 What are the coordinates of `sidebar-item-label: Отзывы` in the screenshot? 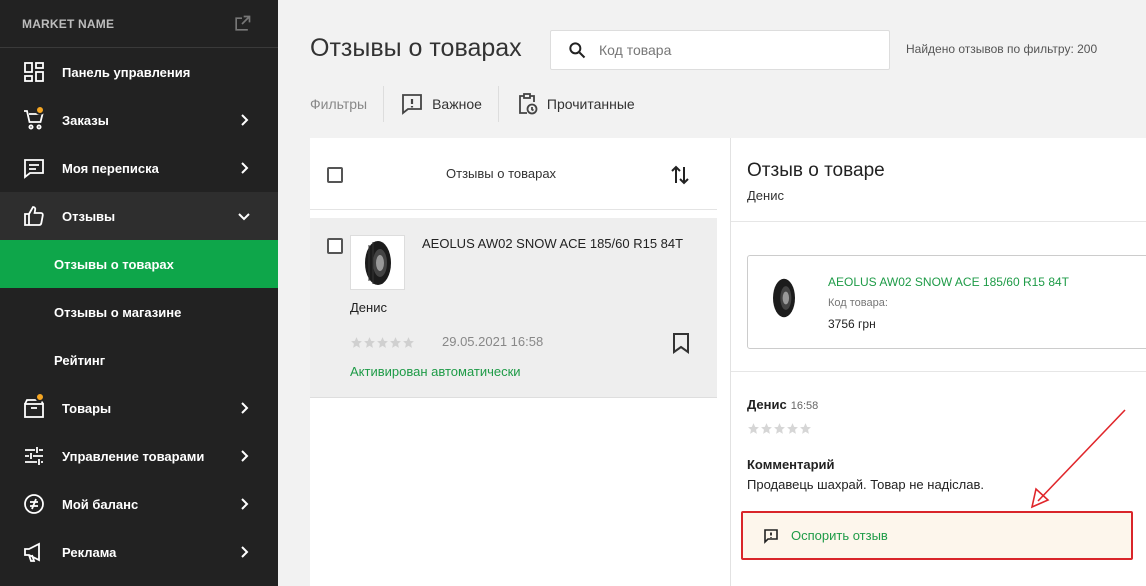 It's located at (89, 216).